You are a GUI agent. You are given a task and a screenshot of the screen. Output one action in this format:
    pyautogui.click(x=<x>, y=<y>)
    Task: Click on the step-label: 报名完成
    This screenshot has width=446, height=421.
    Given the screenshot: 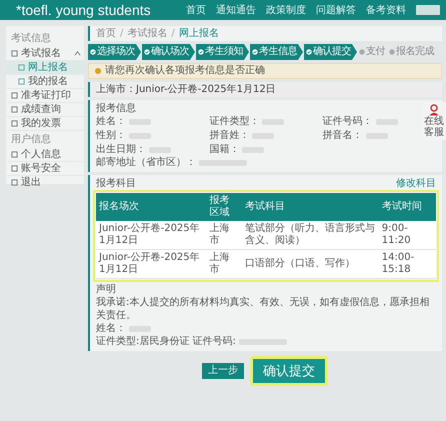 What is the action you would take?
    pyautogui.click(x=415, y=52)
    